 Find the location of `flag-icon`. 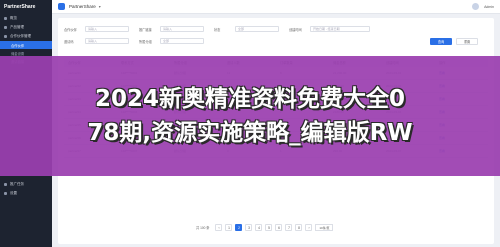

flag-icon is located at coordinates (5, 184).